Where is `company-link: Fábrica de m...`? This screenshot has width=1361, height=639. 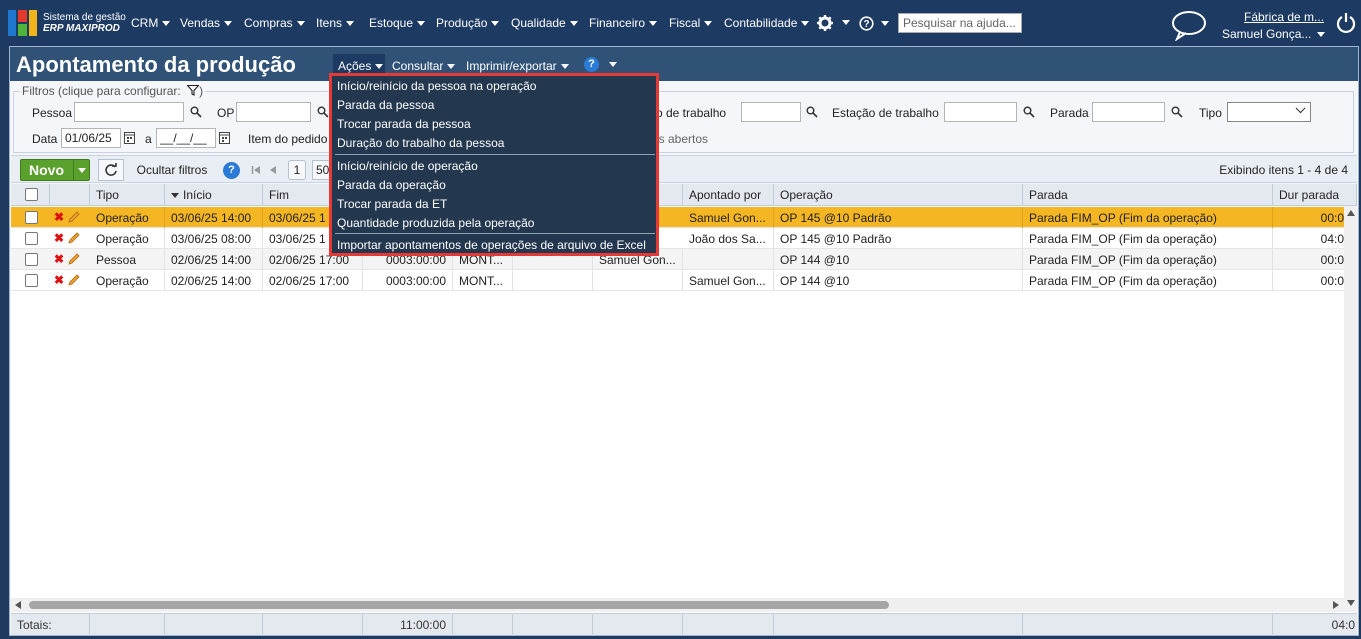 company-link: Fábrica de m... is located at coordinates (1284, 17).